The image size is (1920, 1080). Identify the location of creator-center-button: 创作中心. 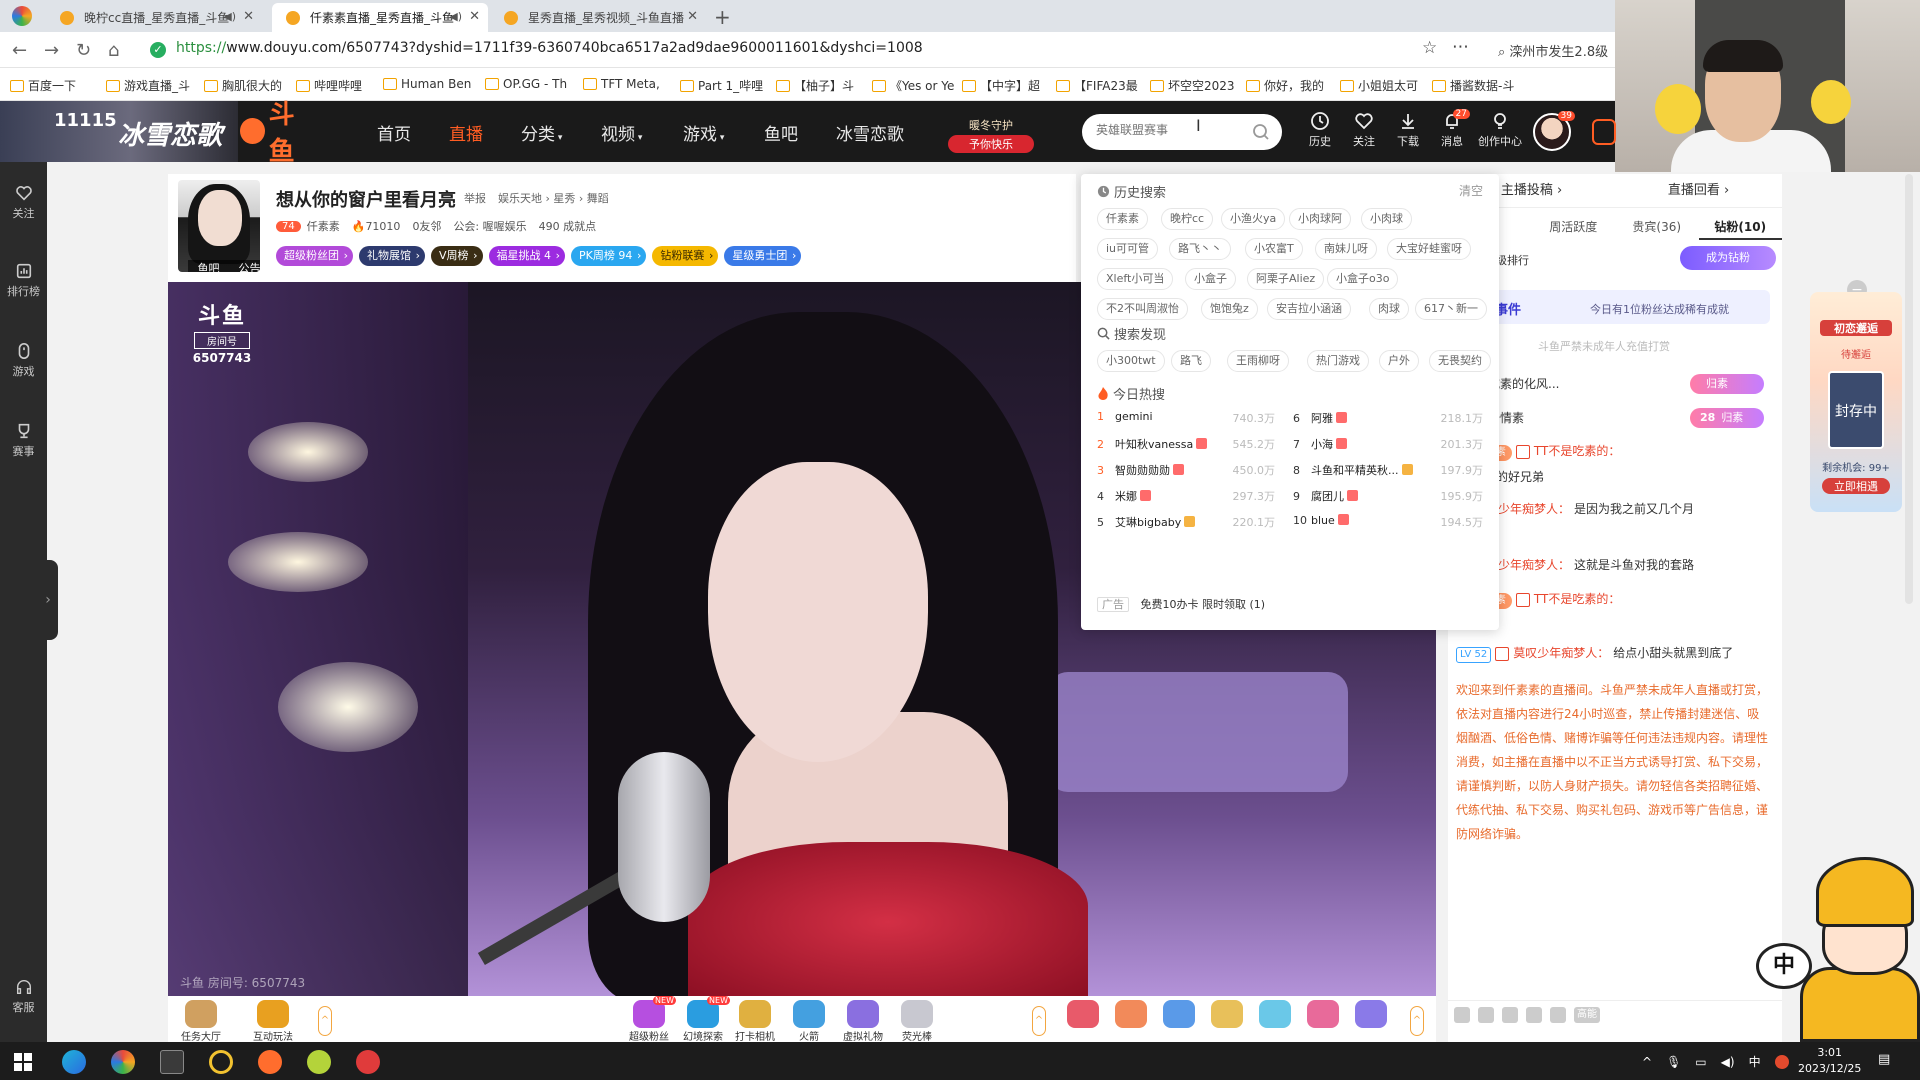
(1500, 130).